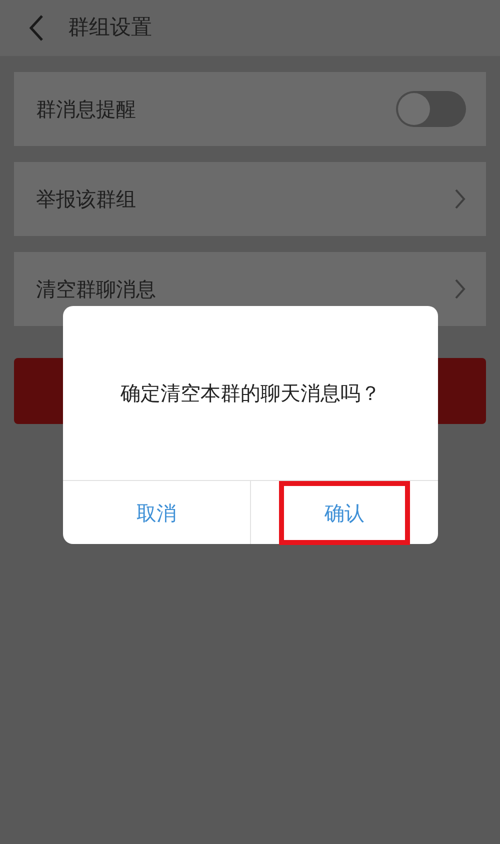  I want to click on back-icon, so click(36, 28).